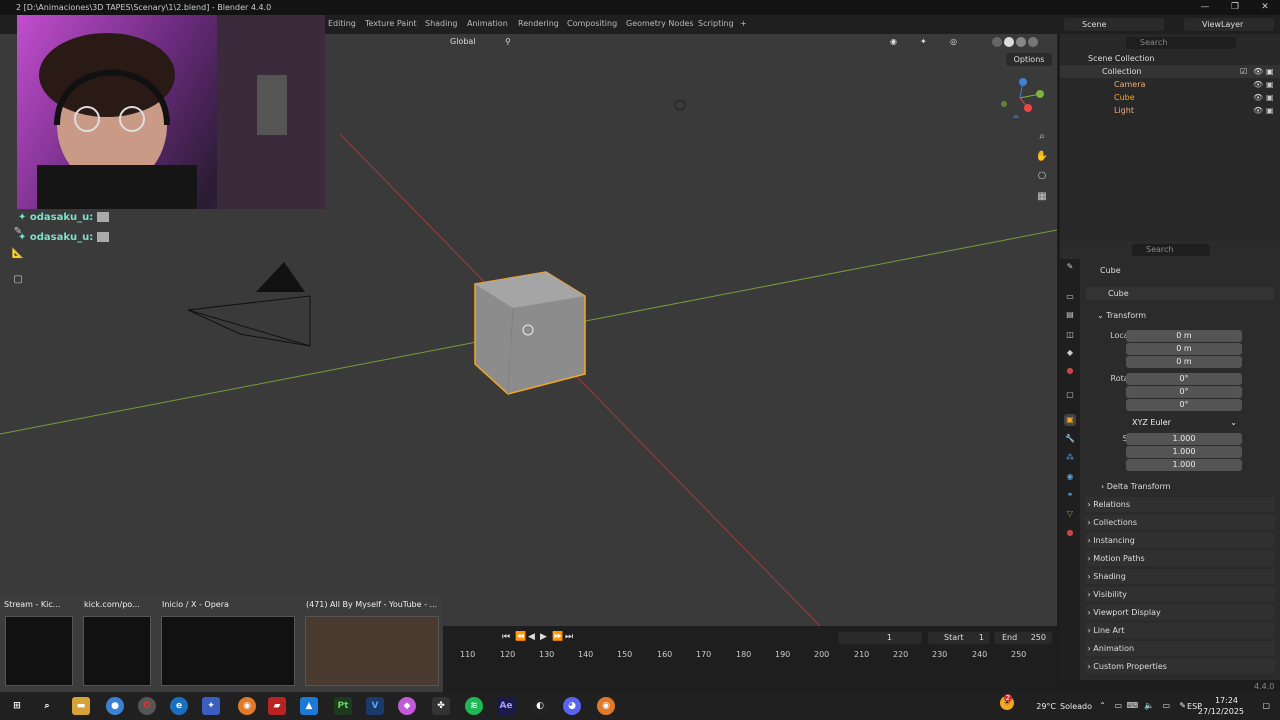  I want to click on outliner-item-scene-collection: Scene Collection, so click(1170, 58).